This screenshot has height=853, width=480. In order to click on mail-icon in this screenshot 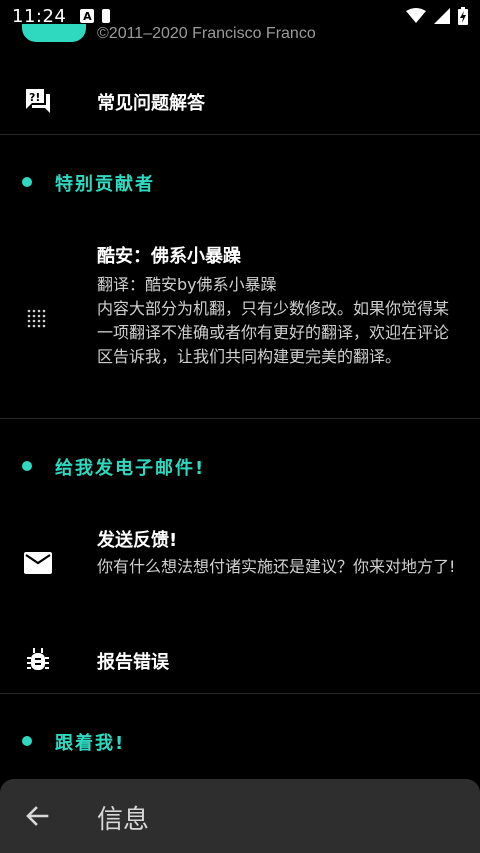, I will do `click(38, 563)`.